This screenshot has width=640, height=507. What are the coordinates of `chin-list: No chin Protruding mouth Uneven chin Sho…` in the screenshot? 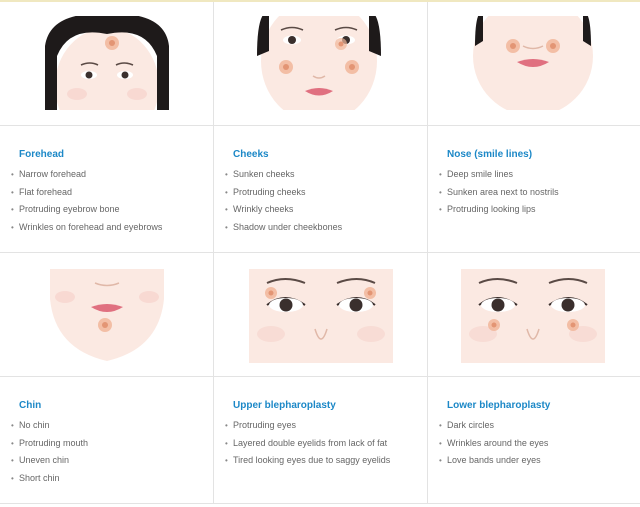 It's located at (49, 453).